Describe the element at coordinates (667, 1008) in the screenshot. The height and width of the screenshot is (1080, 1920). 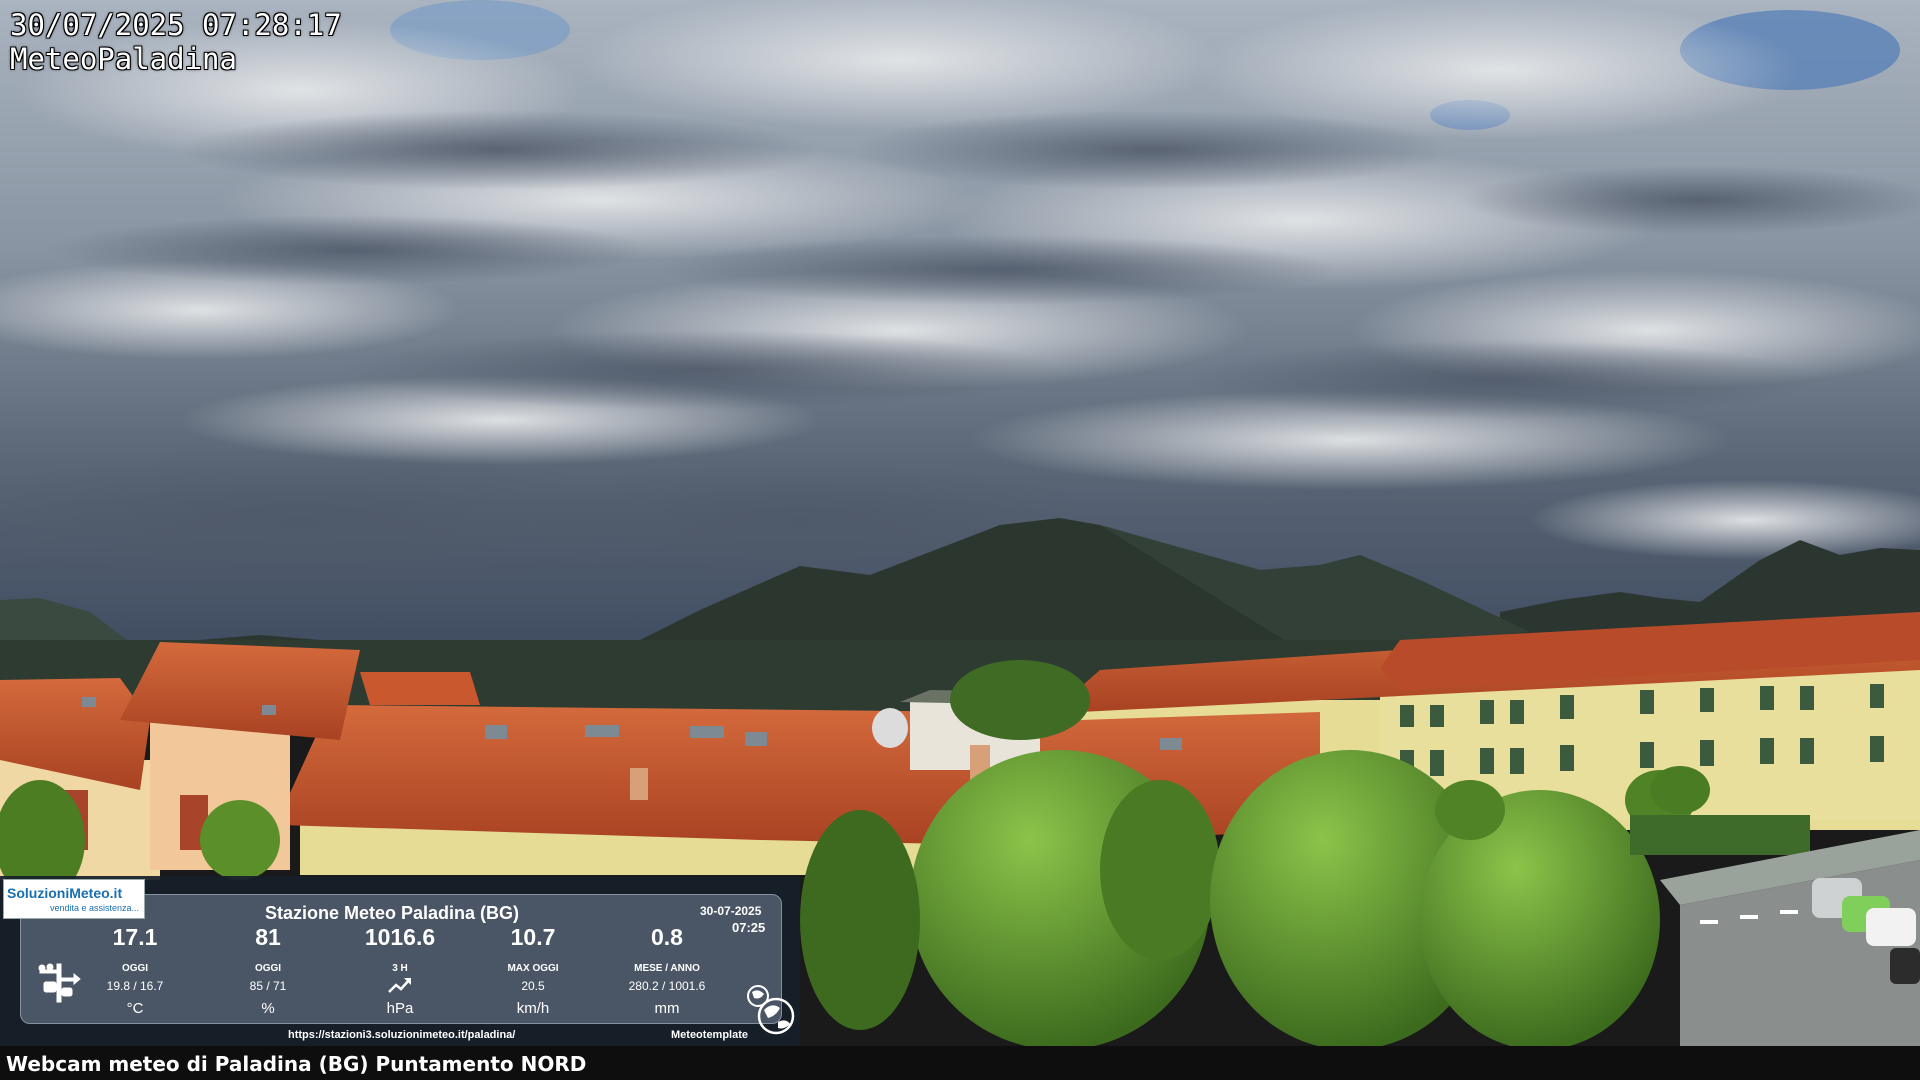
I see `rain-unit: mm` at that location.